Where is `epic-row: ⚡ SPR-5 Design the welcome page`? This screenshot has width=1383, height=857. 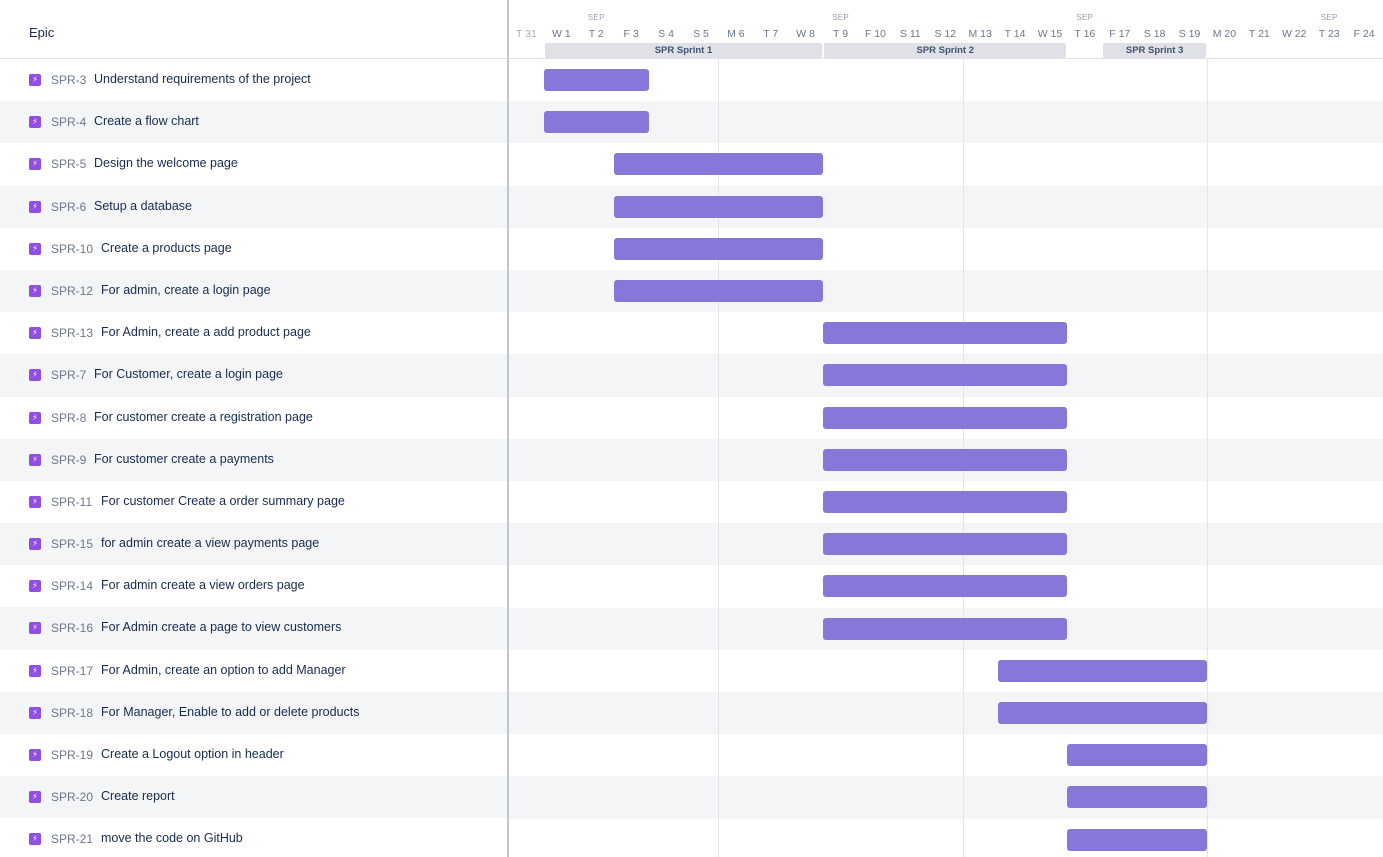 epic-row: ⚡ SPR-5 Design the welcome page is located at coordinates (254, 164).